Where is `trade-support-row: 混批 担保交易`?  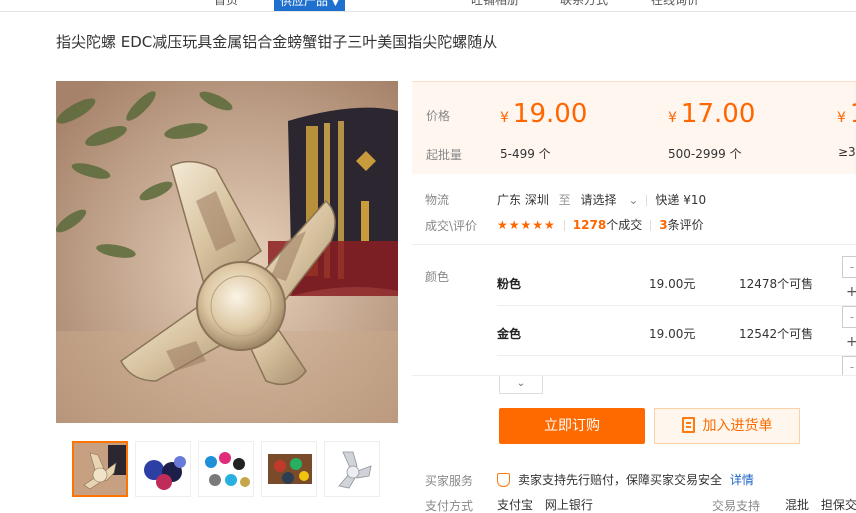 trade-support-row: 混批 担保交易 is located at coordinates (820, 504).